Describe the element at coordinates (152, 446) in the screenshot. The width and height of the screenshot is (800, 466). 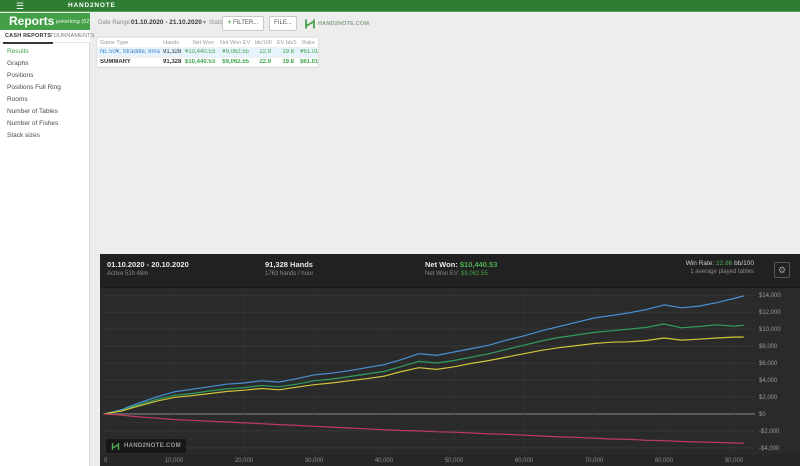
I see `watermark-text: HAND2NOTE.COM` at that location.